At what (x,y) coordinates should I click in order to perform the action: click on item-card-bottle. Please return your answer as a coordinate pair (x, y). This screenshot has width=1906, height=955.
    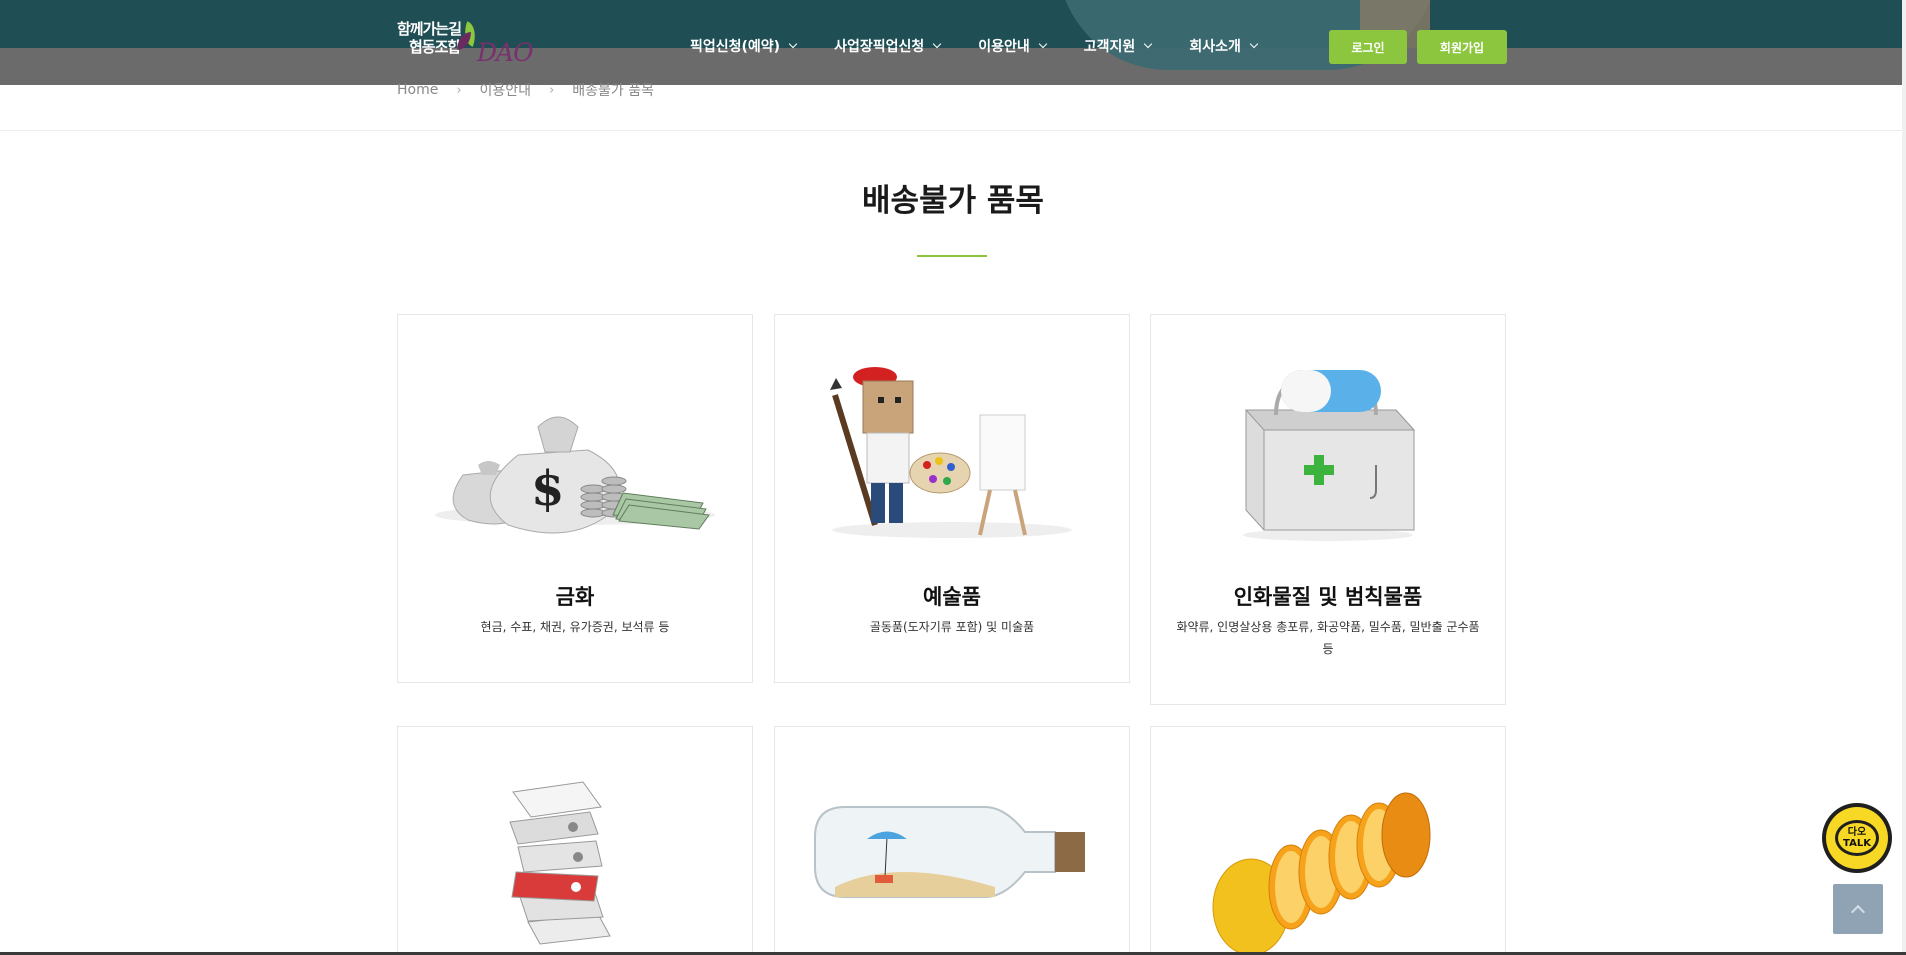
    Looking at the image, I should click on (952, 840).